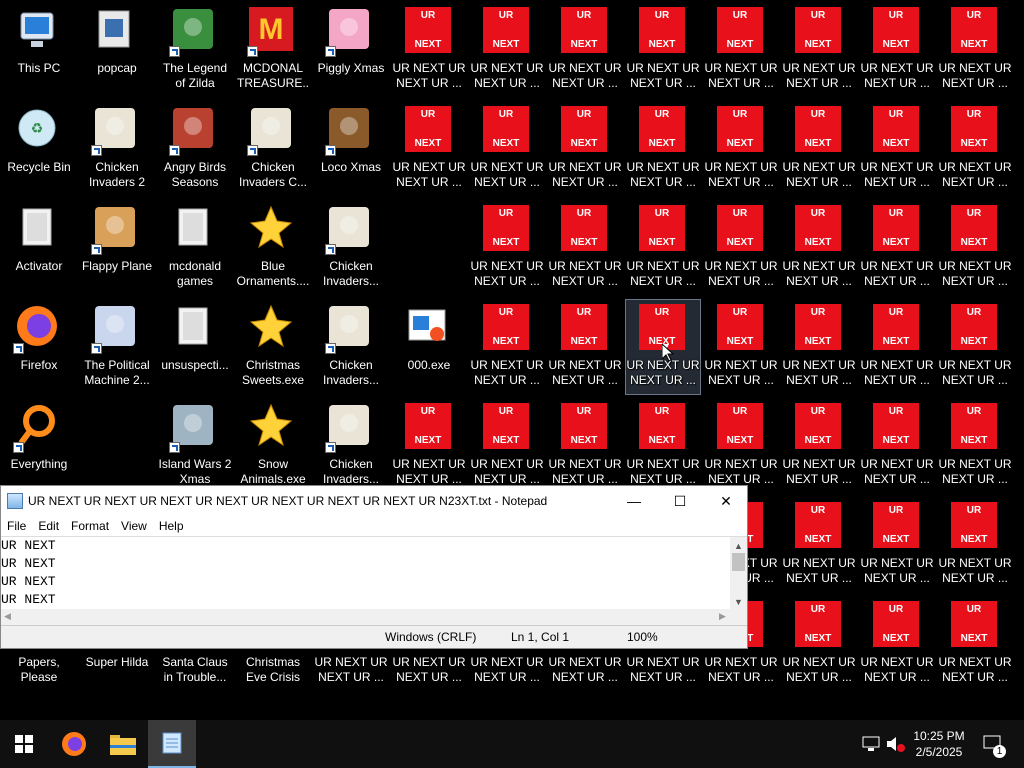  What do you see at coordinates (195, 248) in the screenshot?
I see `desktop-icon: mcdonald games` at bounding box center [195, 248].